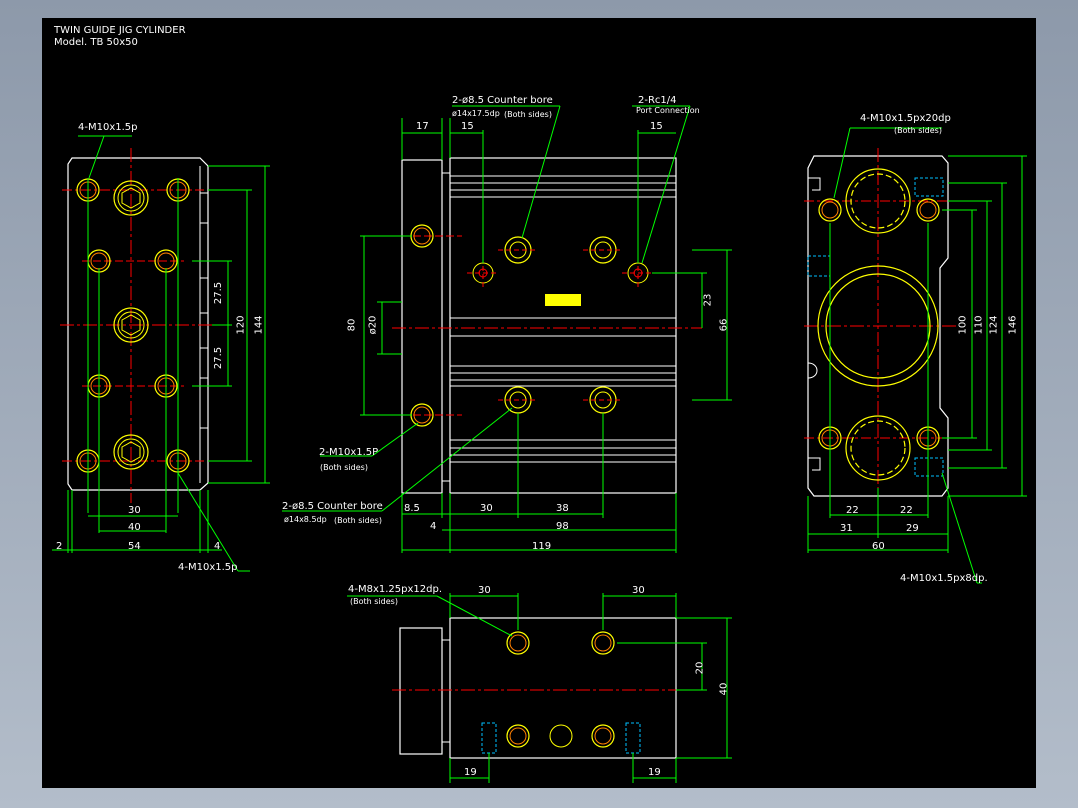 The height and width of the screenshot is (808, 1078). I want to click on dim-side-66: 66, so click(724, 325).